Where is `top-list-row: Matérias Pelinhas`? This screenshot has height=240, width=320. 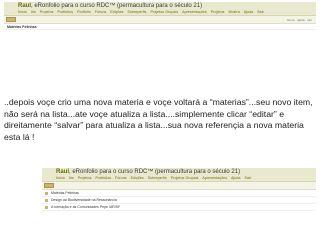
top-list-row: Matérias Pelinhas is located at coordinates (160, 27).